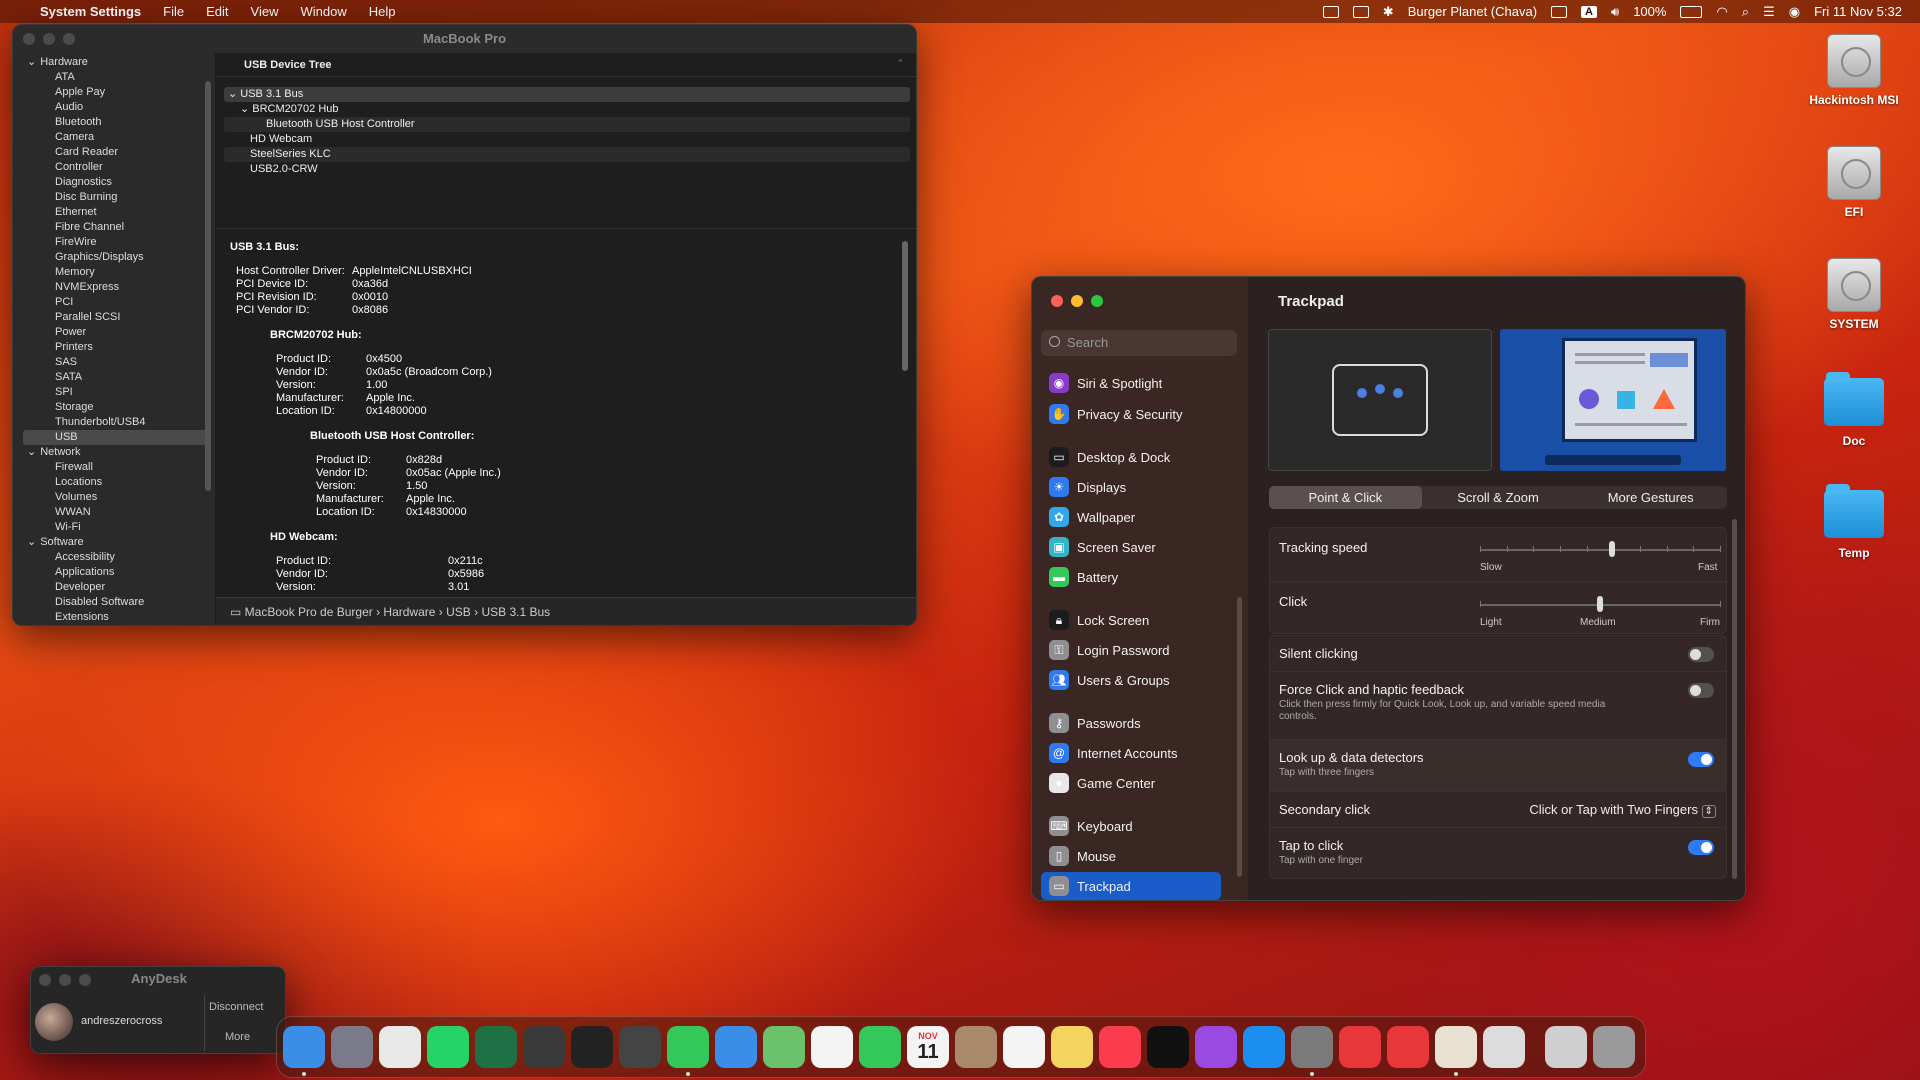  What do you see at coordinates (1388, 12) in the screenshot?
I see `bluetooth-icon: ✱` at bounding box center [1388, 12].